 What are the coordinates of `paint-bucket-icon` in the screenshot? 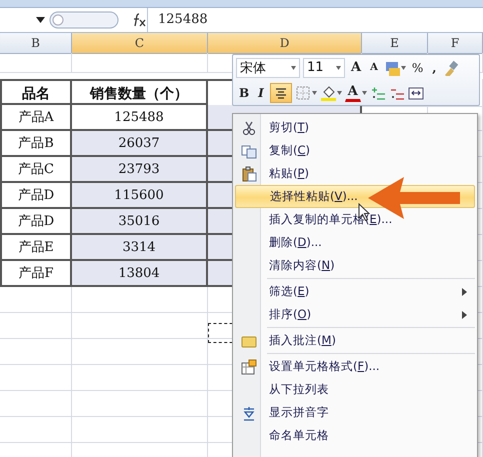 It's located at (328, 92).